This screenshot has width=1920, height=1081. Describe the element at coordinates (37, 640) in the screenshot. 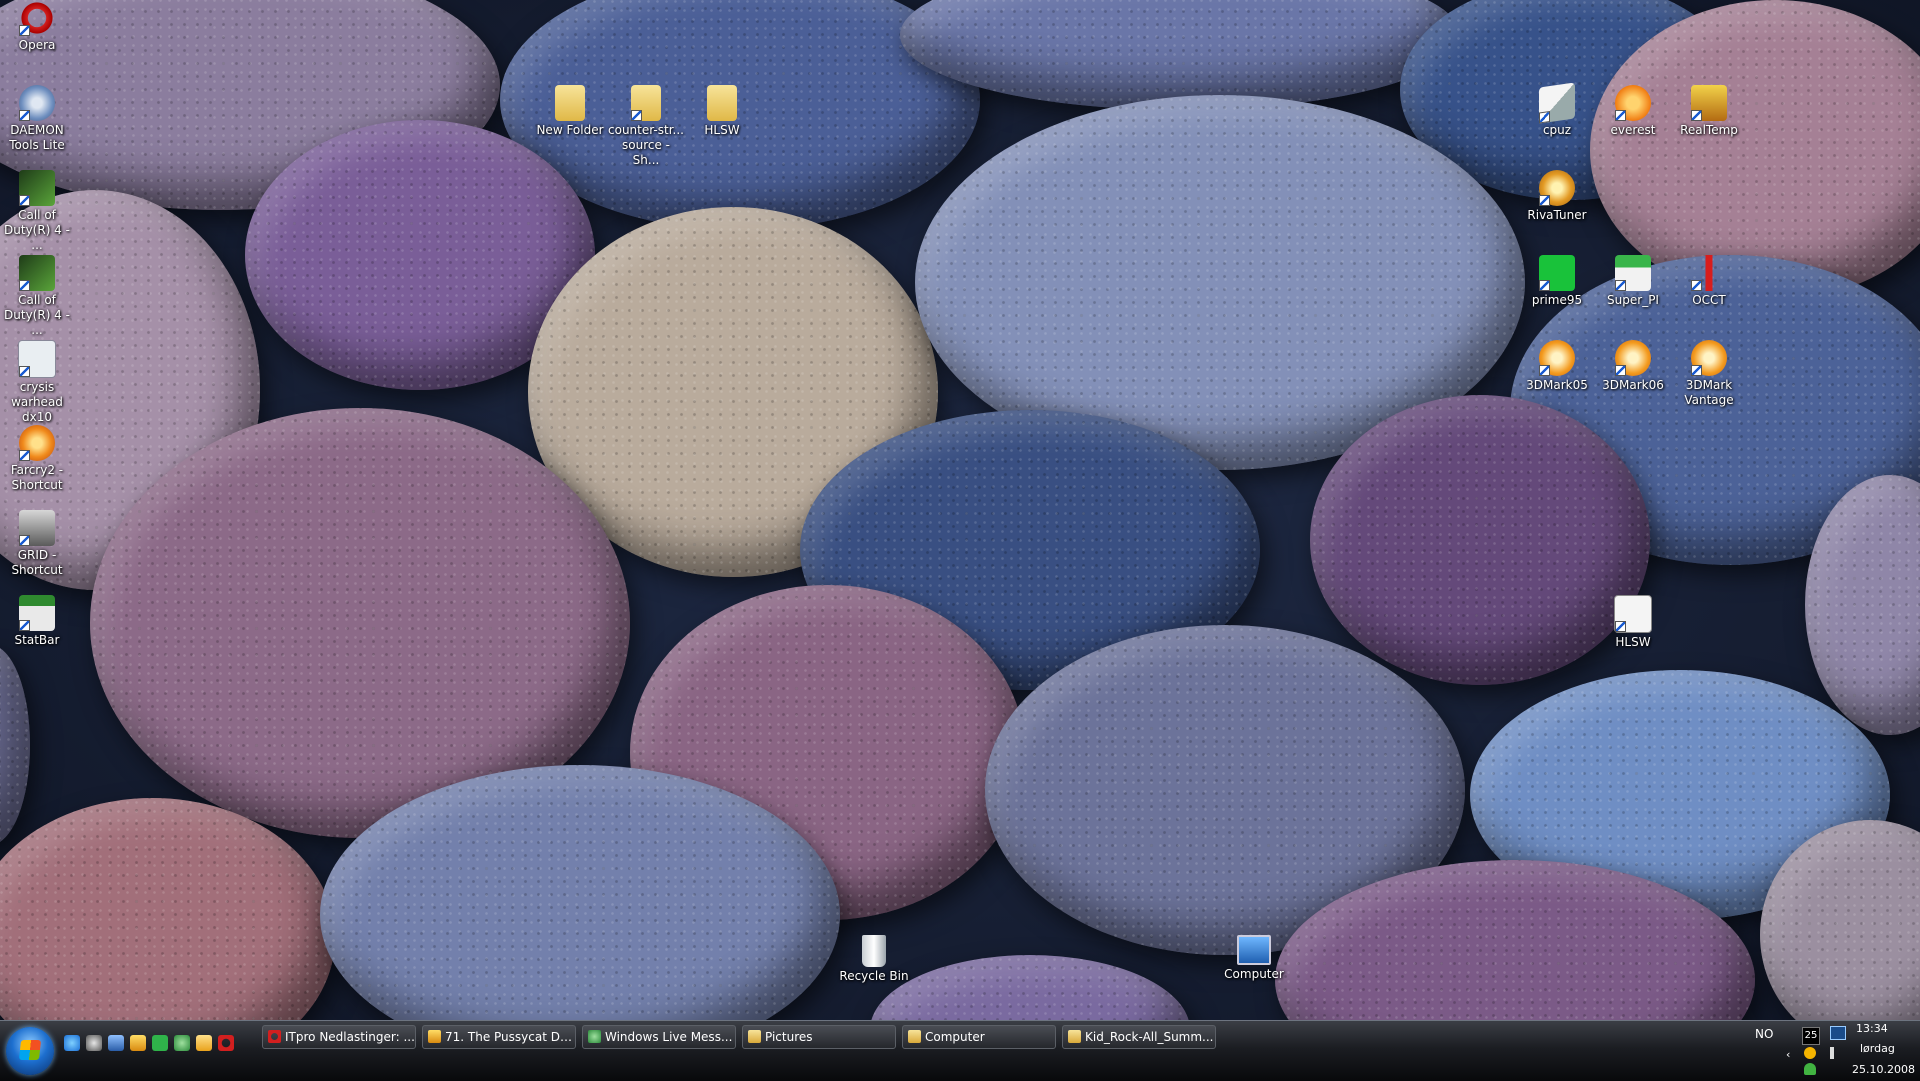

I see `icon-label: StatBar` at that location.